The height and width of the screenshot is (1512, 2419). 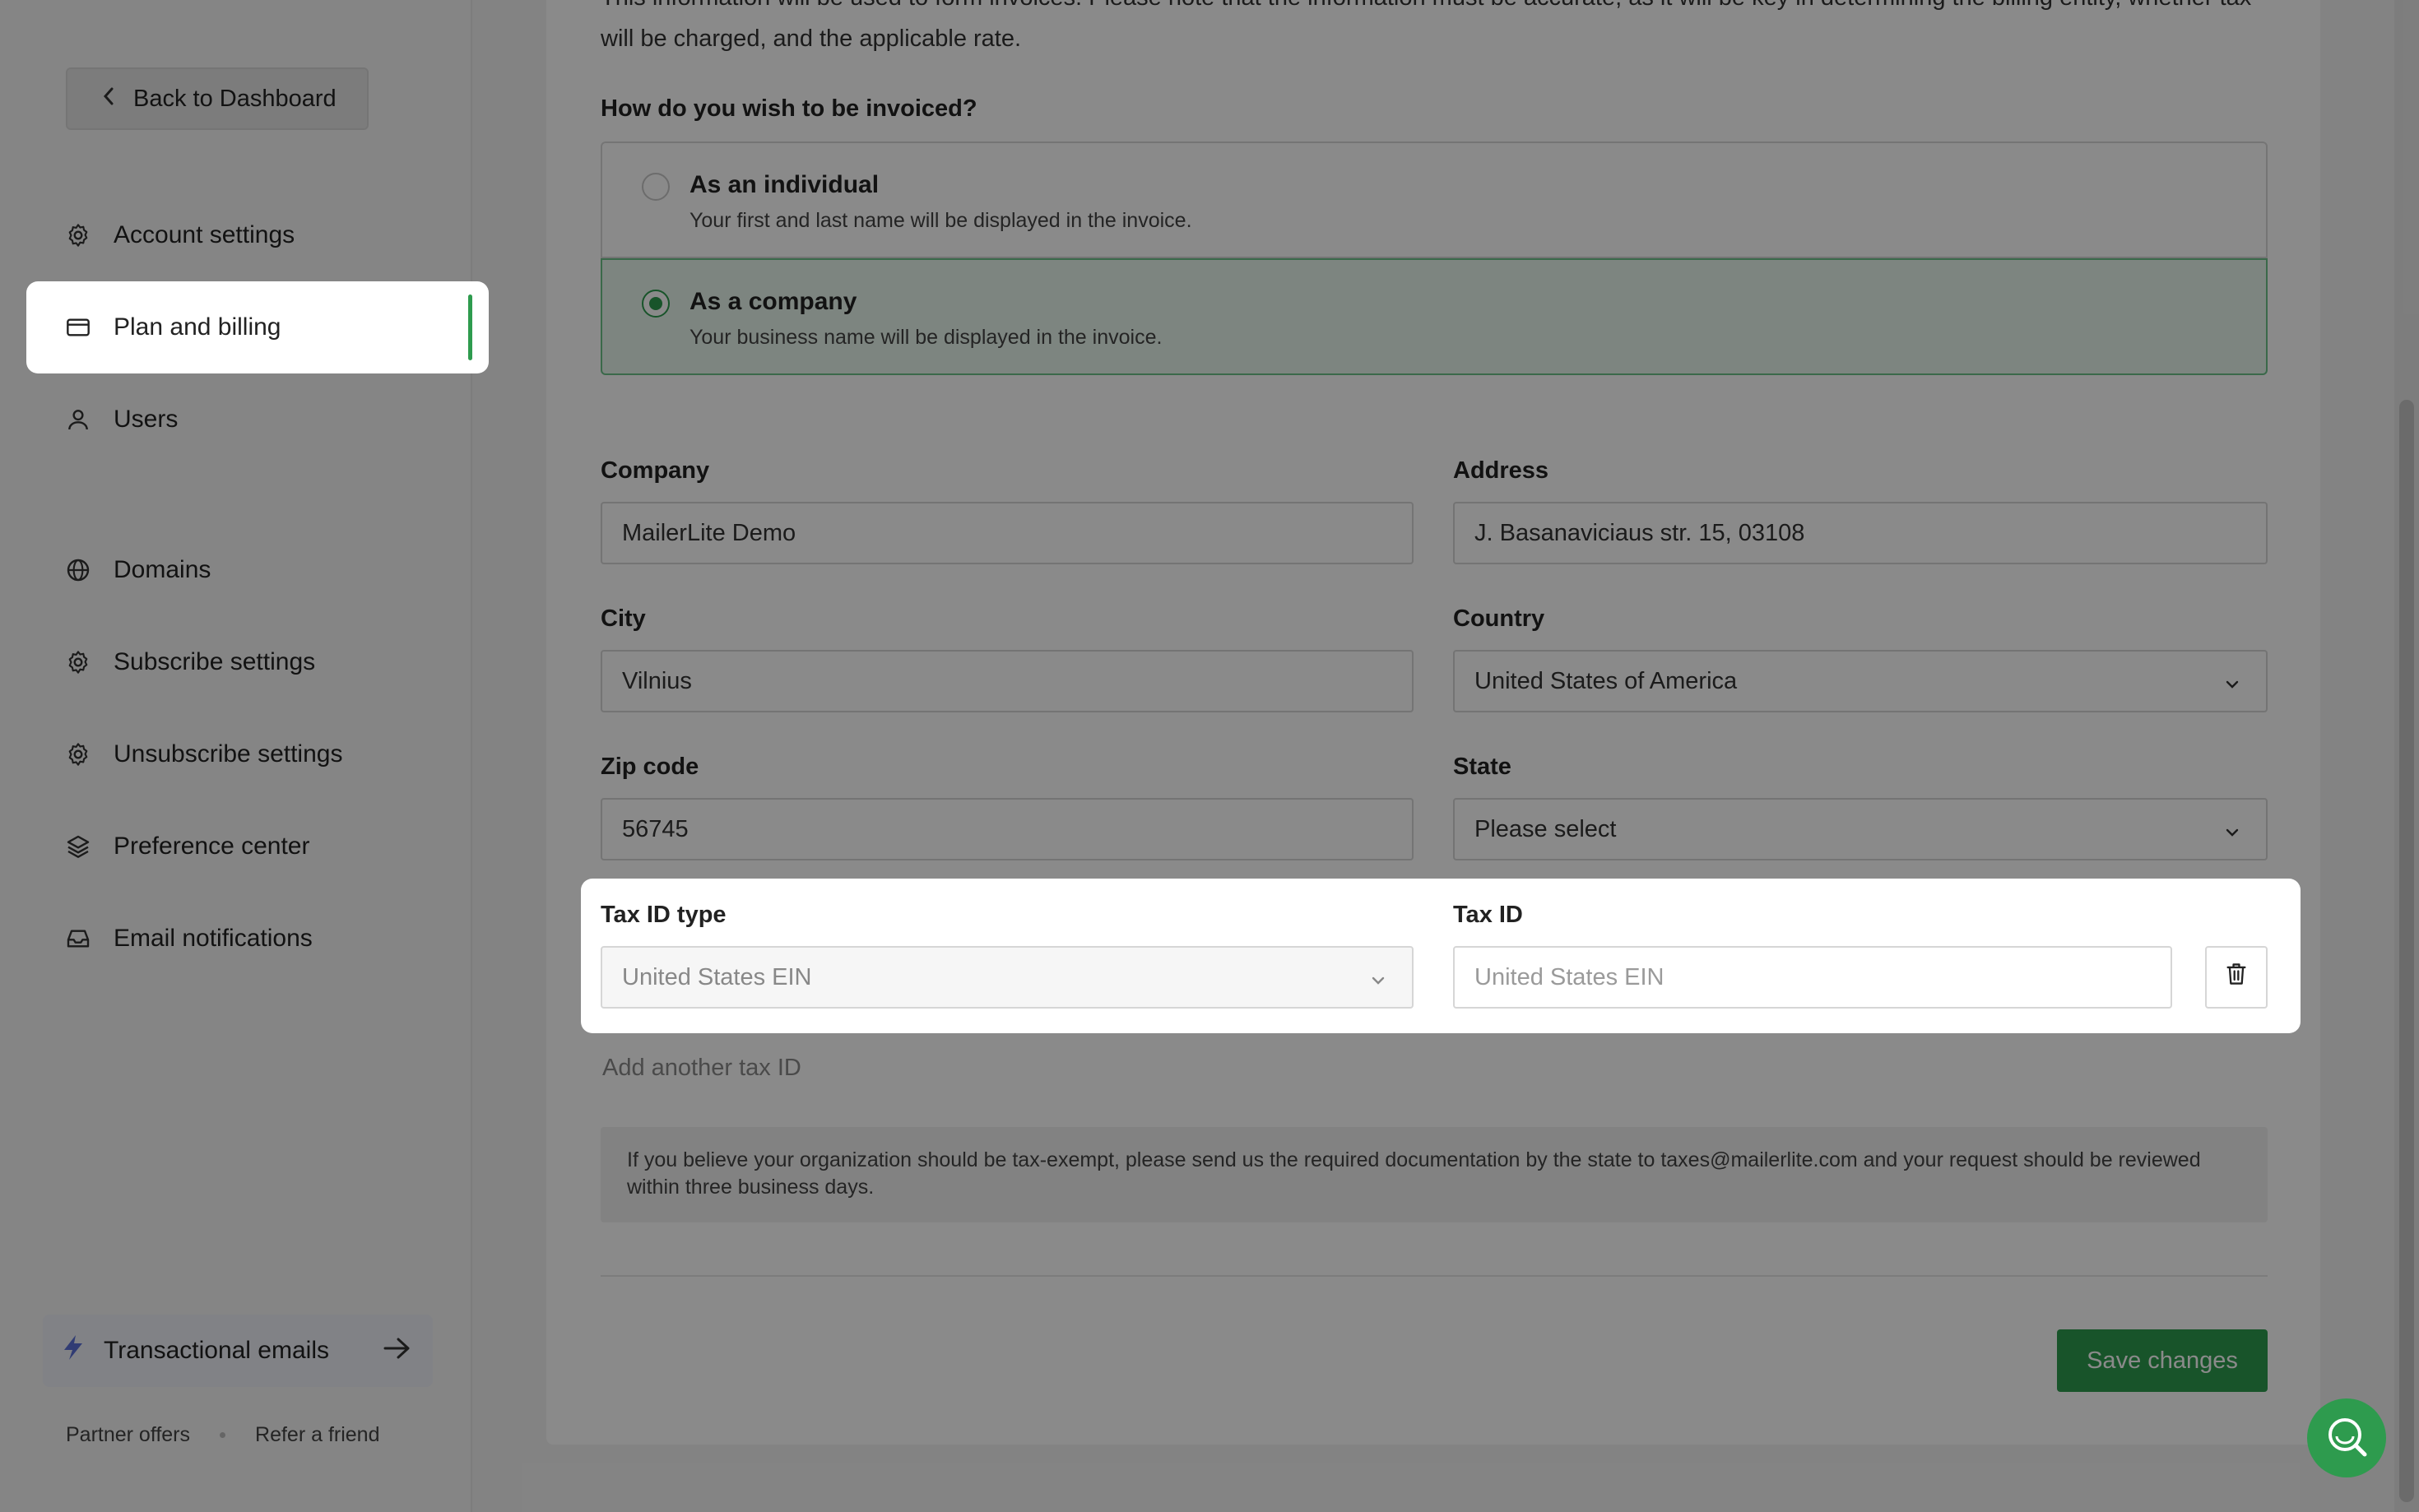 What do you see at coordinates (213, 938) in the screenshot?
I see `sidebar-item-label: Email notifications` at bounding box center [213, 938].